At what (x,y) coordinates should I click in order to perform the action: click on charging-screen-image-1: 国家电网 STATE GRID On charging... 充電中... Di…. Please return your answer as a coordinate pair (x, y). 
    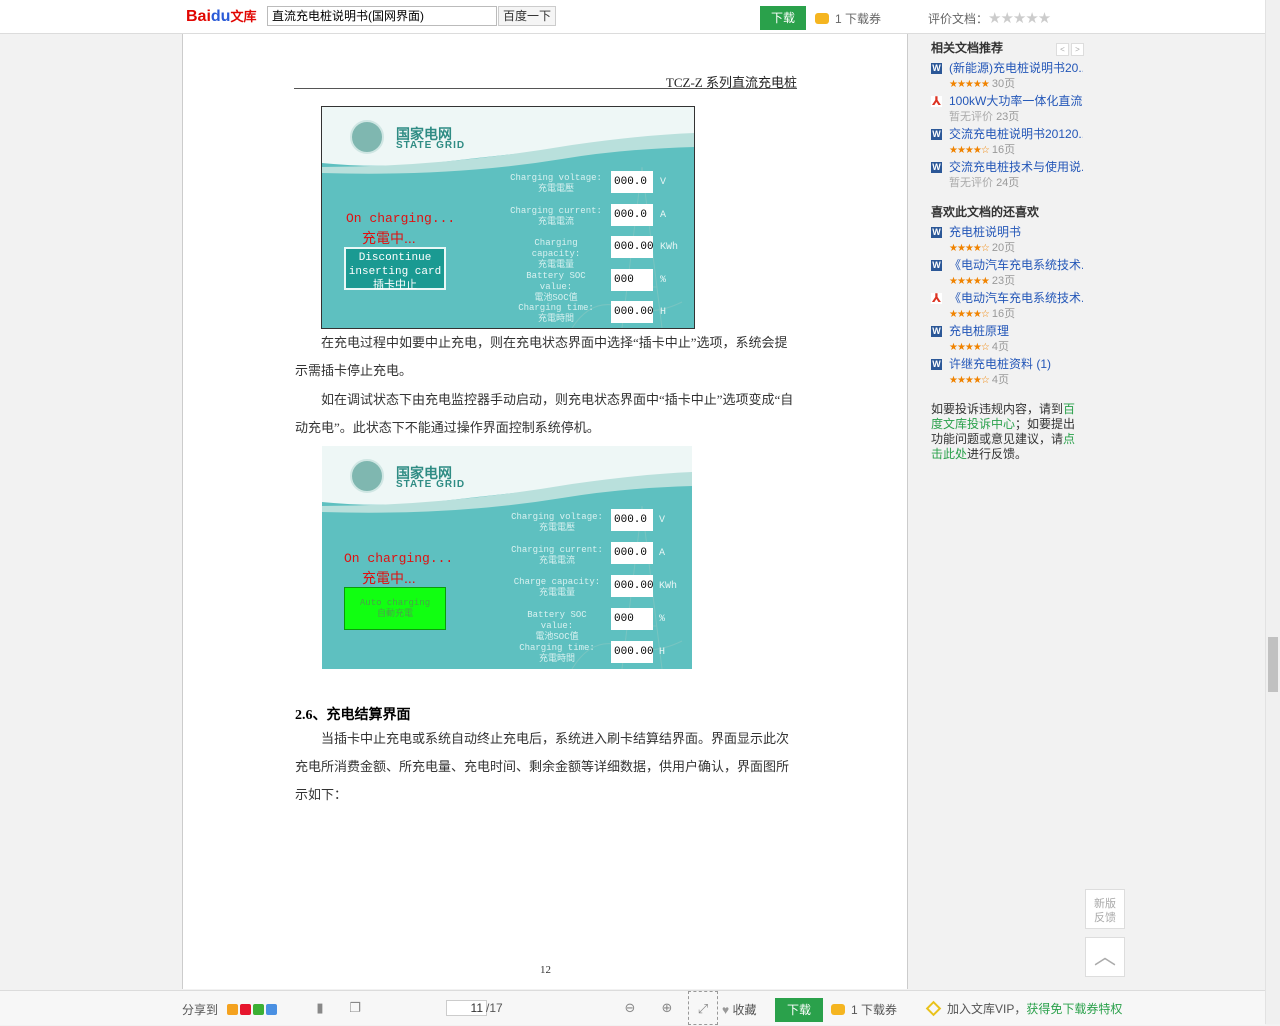
    Looking at the image, I should click on (508, 217).